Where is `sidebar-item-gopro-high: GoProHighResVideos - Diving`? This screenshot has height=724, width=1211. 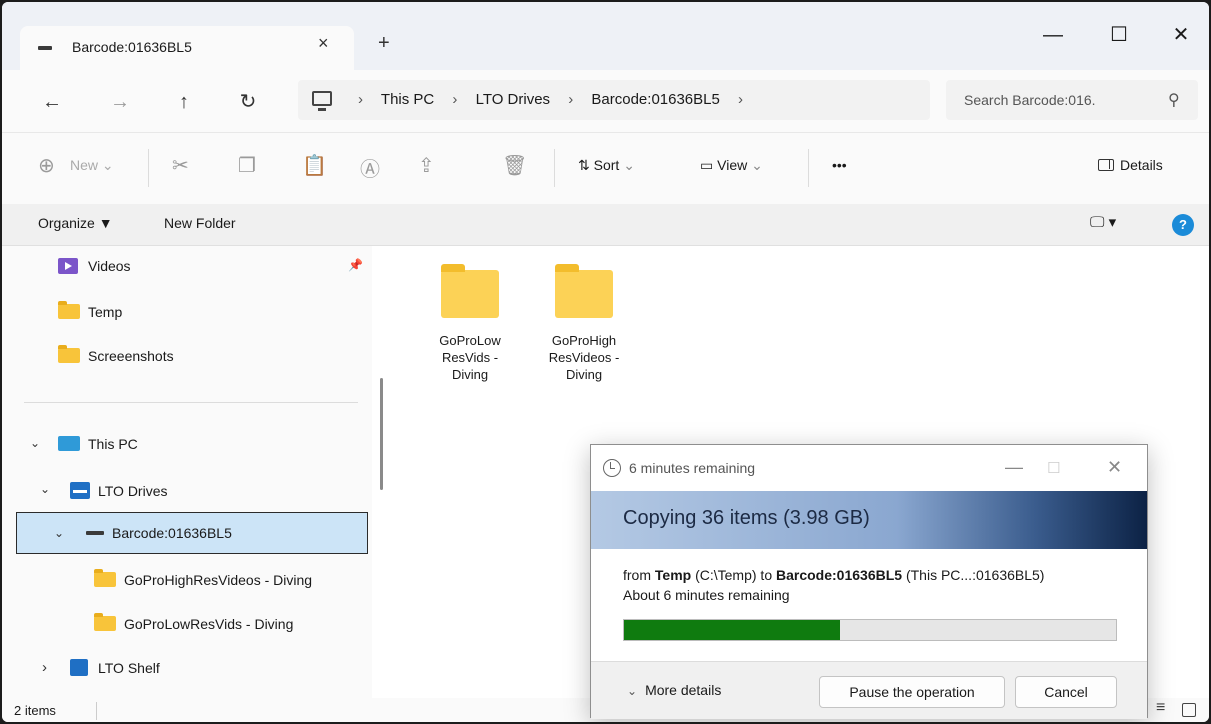
sidebar-item-gopro-high: GoProHighResVideos - Diving is located at coordinates (203, 578).